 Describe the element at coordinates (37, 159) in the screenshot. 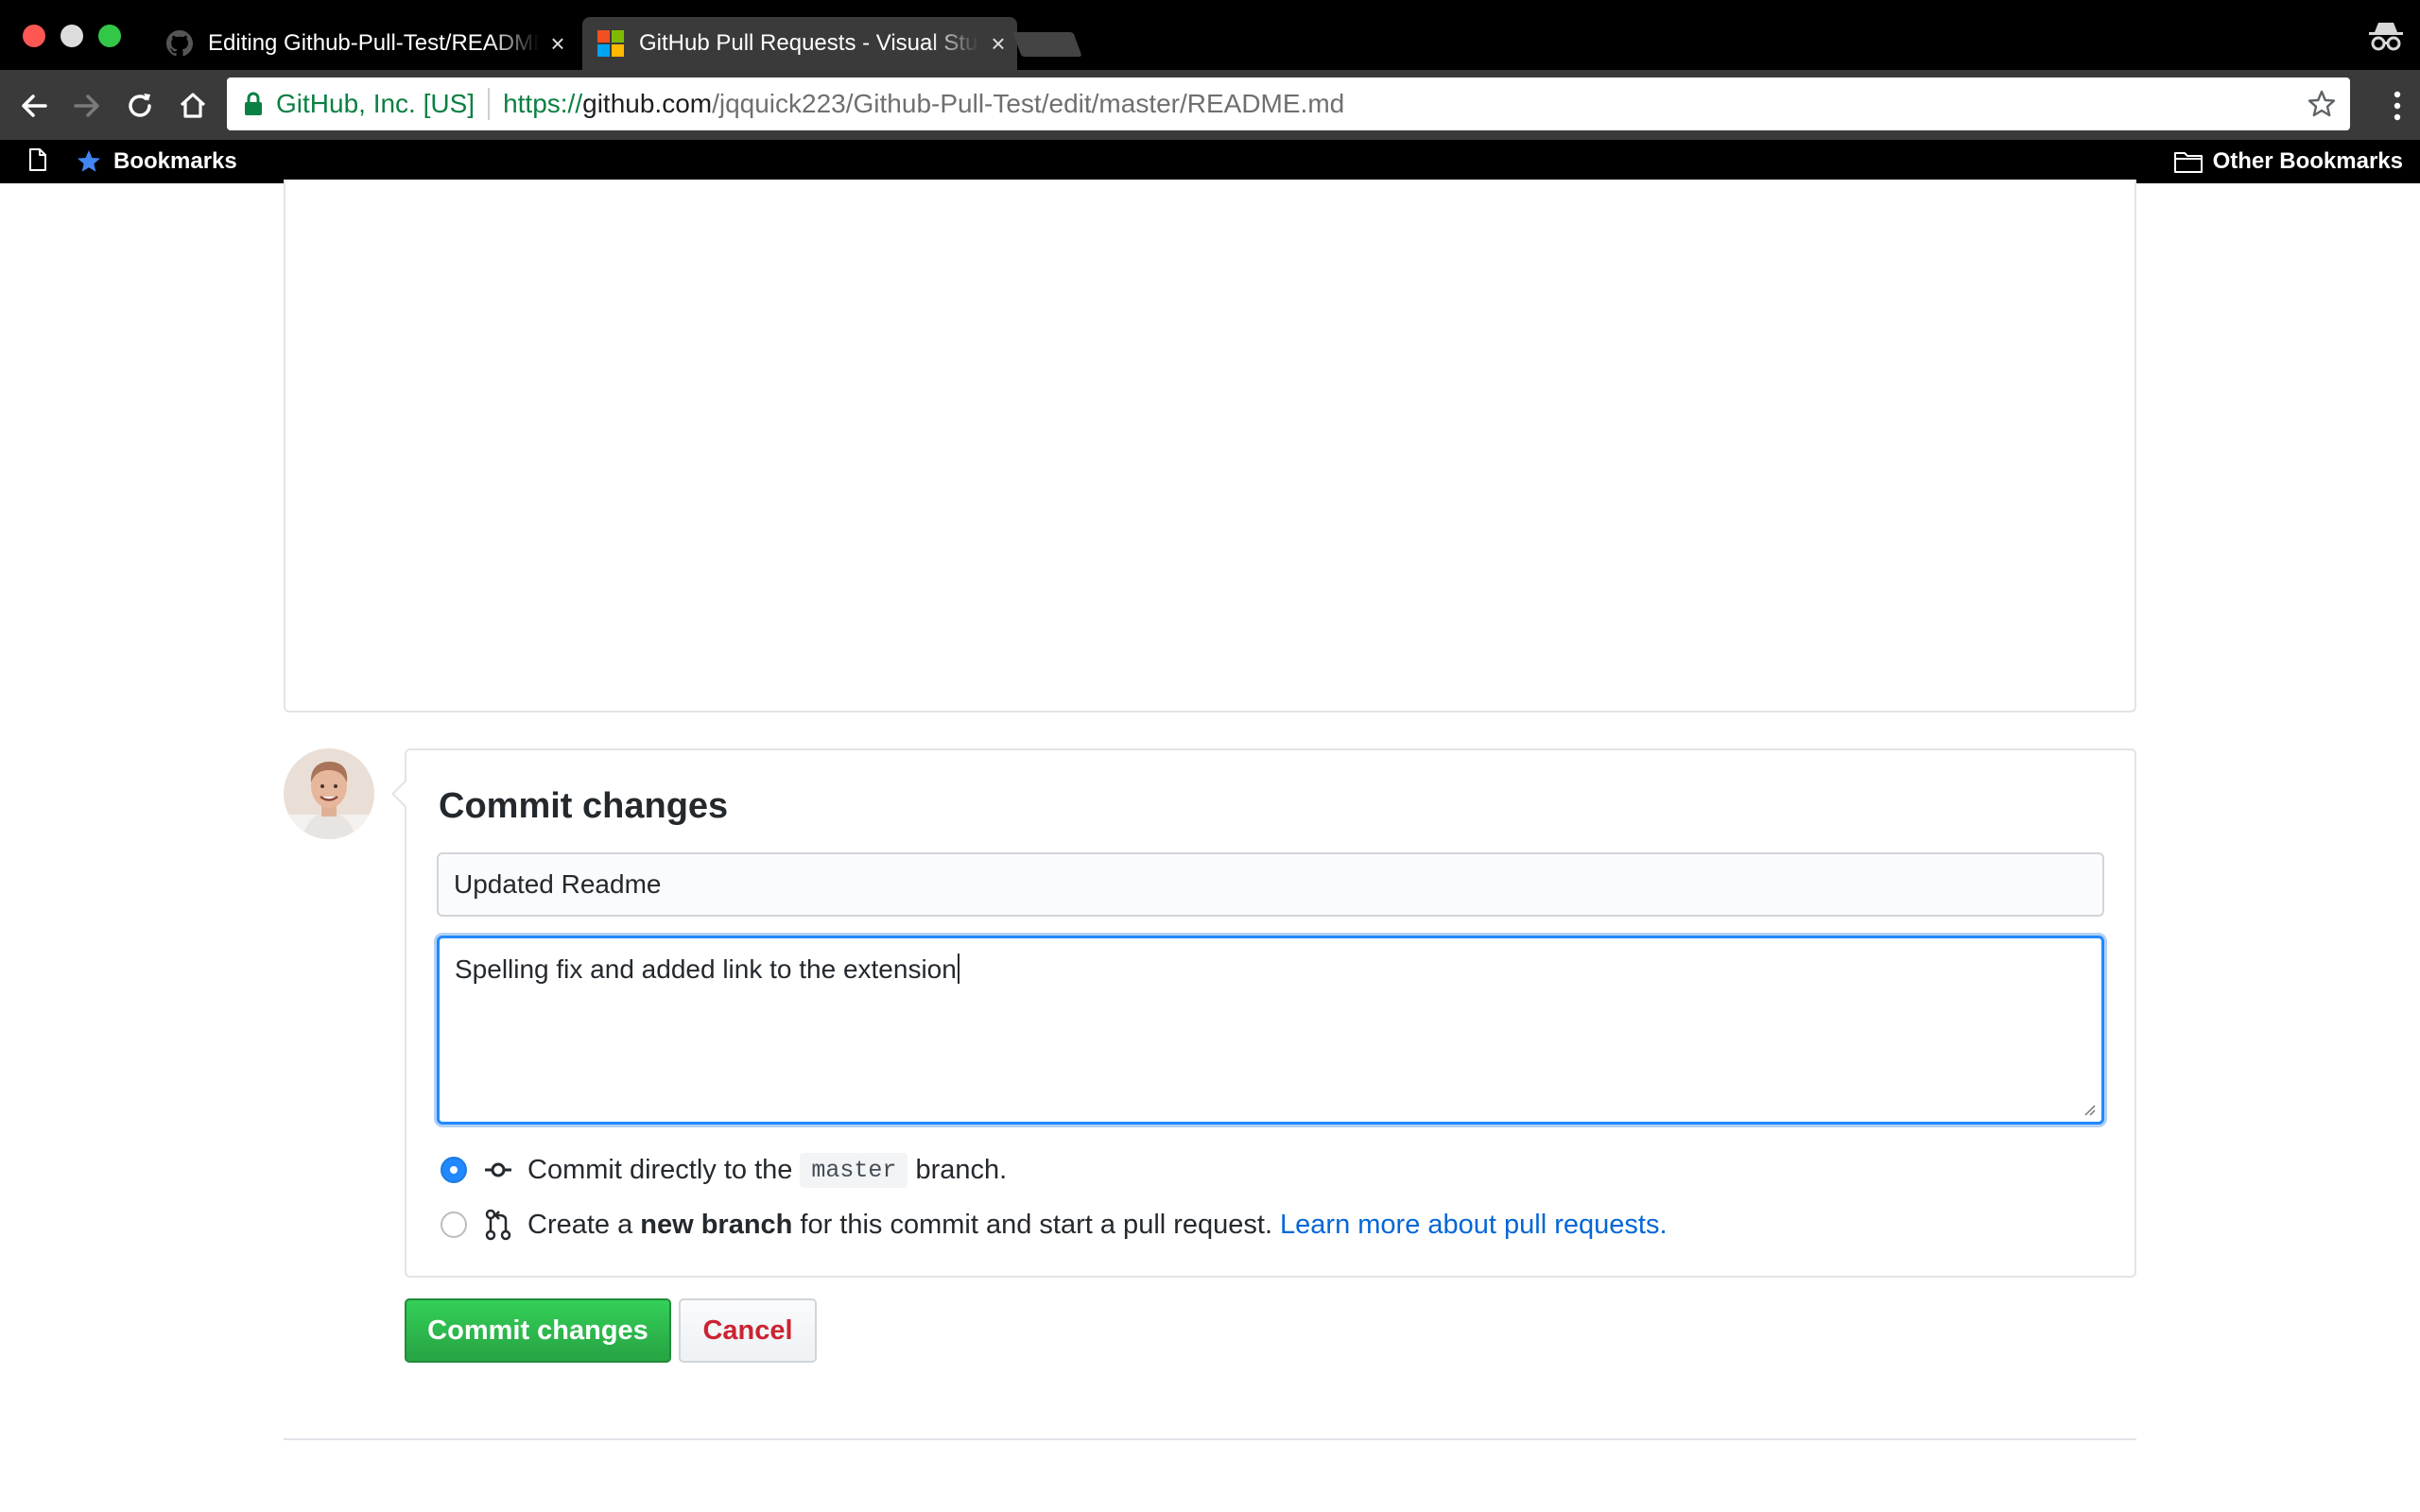

I see `page-icon` at that location.